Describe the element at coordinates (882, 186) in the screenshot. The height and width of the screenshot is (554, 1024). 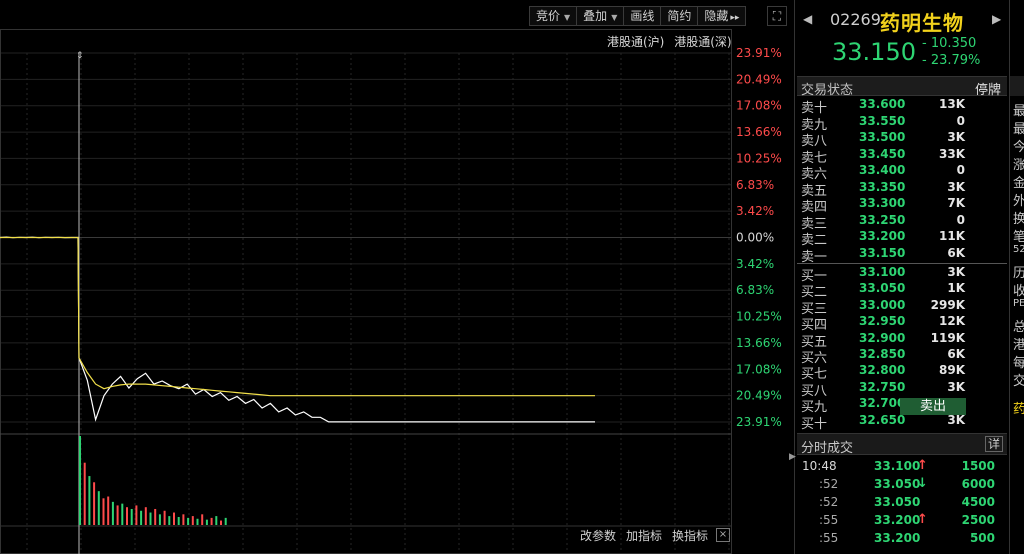
I see `orderbook-price: 33.350` at that location.